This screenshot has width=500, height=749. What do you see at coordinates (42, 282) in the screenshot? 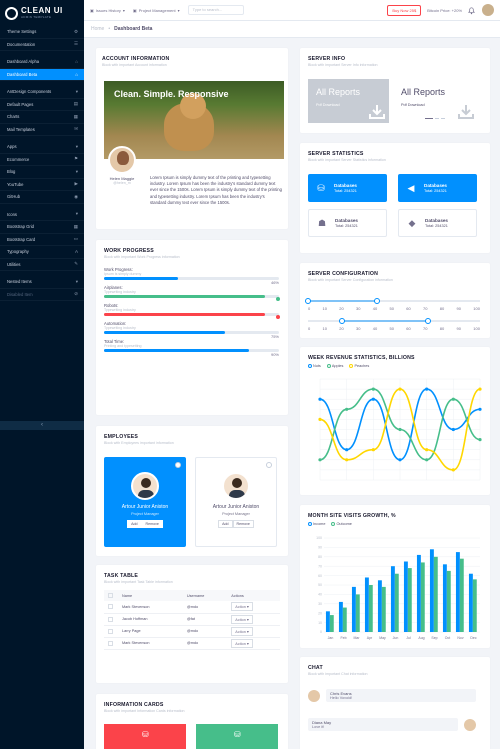
I see `sidebar-item: Nested Items ▾` at bounding box center [42, 282].